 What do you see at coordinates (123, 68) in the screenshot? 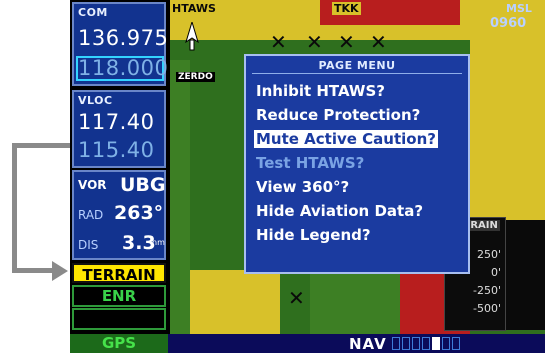
I see `com-standby-frequency: 118.000` at bounding box center [123, 68].